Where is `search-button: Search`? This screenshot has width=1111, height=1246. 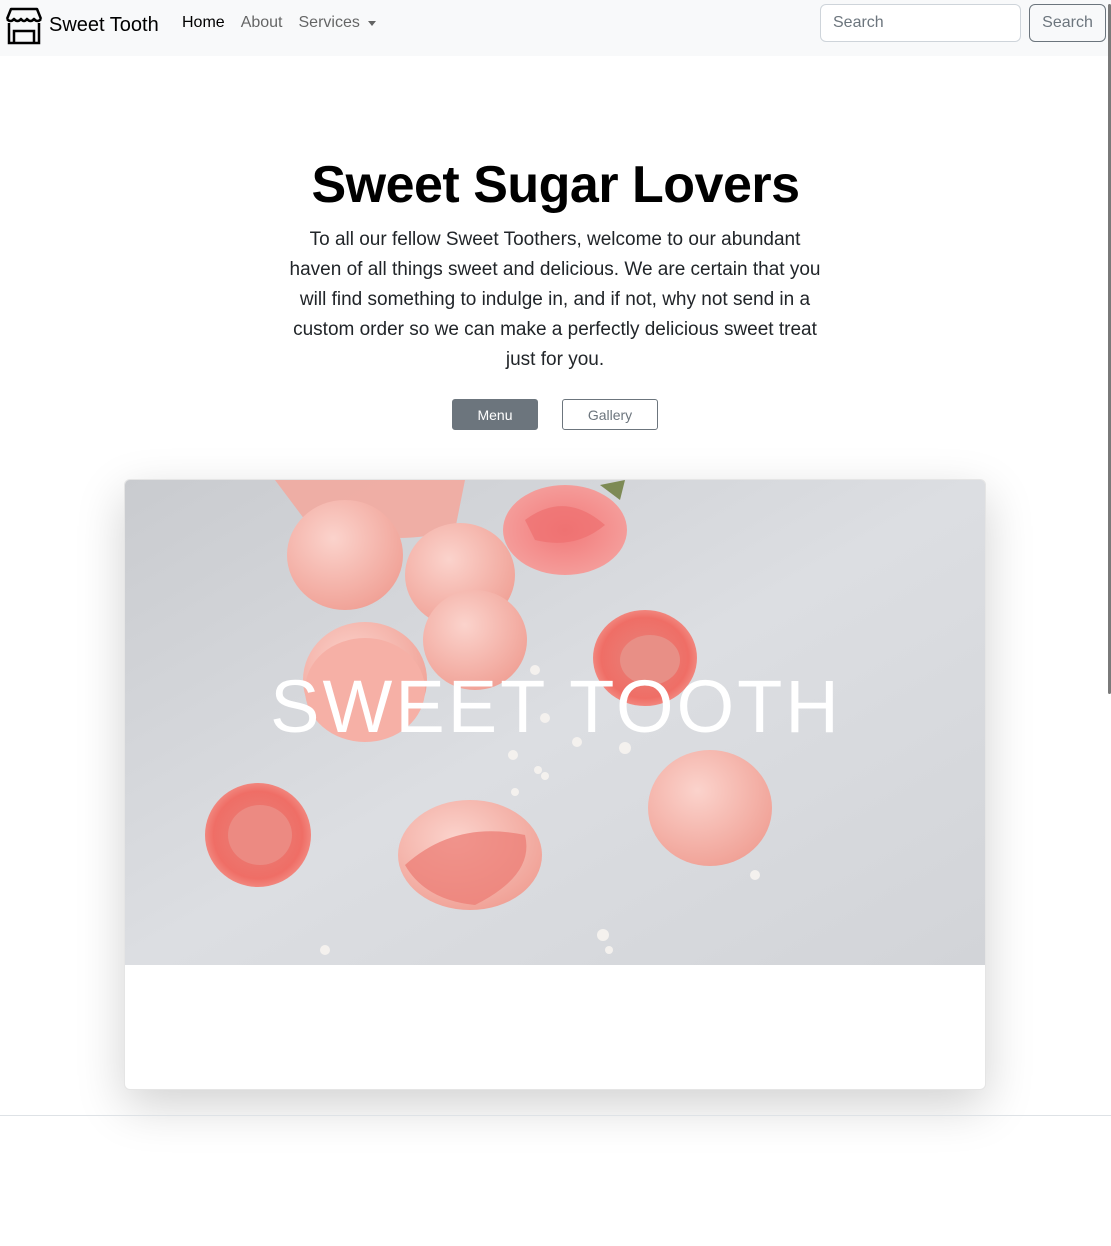 search-button: Search is located at coordinates (1067, 23).